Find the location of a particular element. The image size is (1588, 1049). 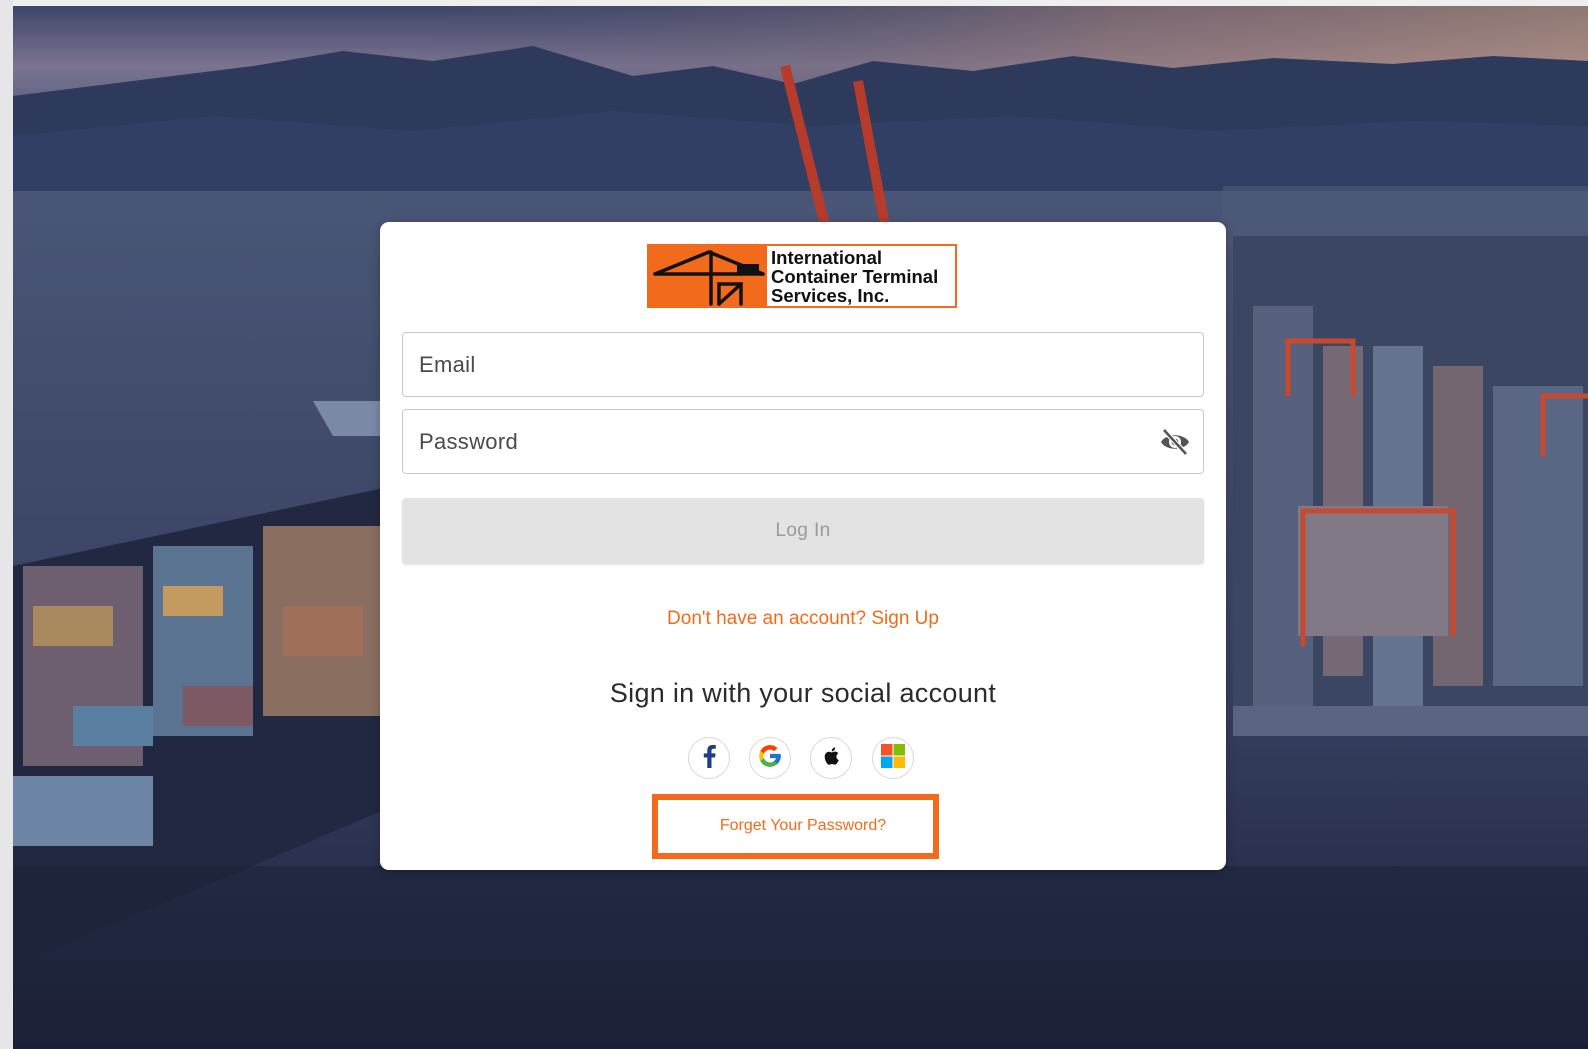

google-button is located at coordinates (770, 758).